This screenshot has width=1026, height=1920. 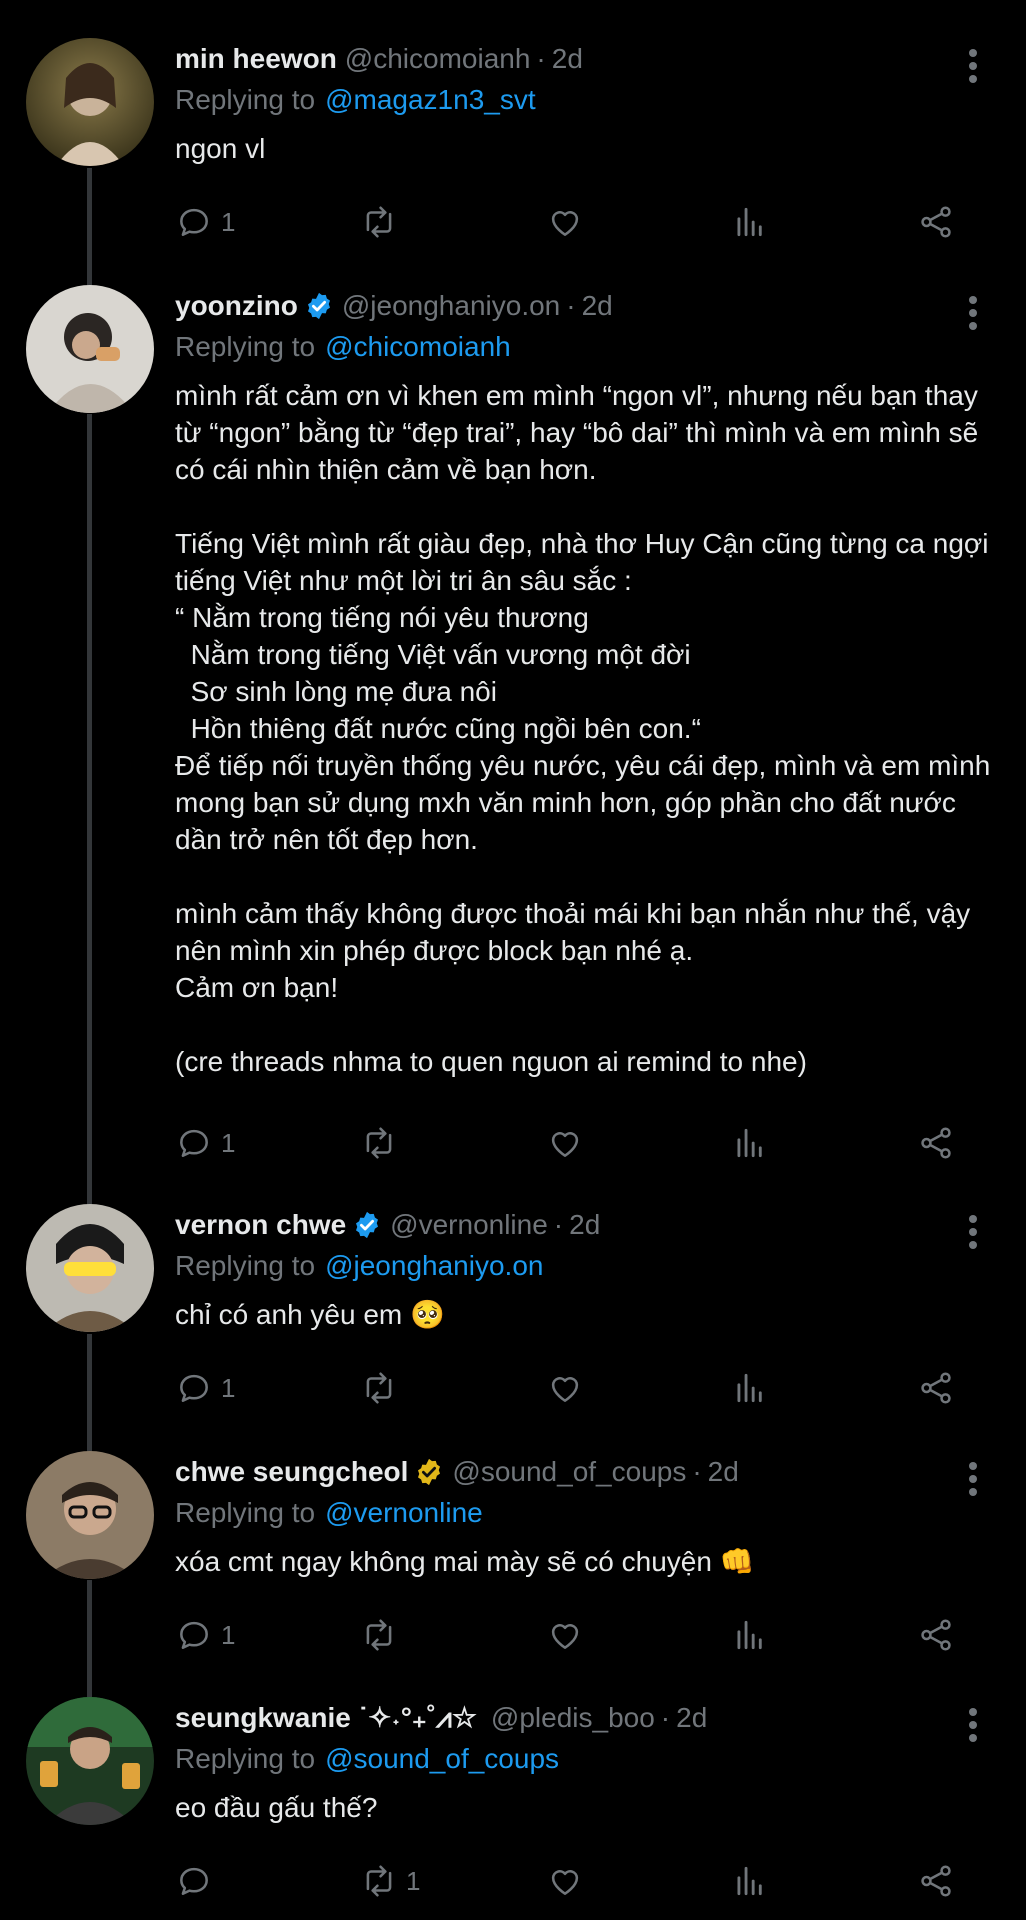 I want to click on user-handle: @sound_of_coups, so click(x=569, y=1472).